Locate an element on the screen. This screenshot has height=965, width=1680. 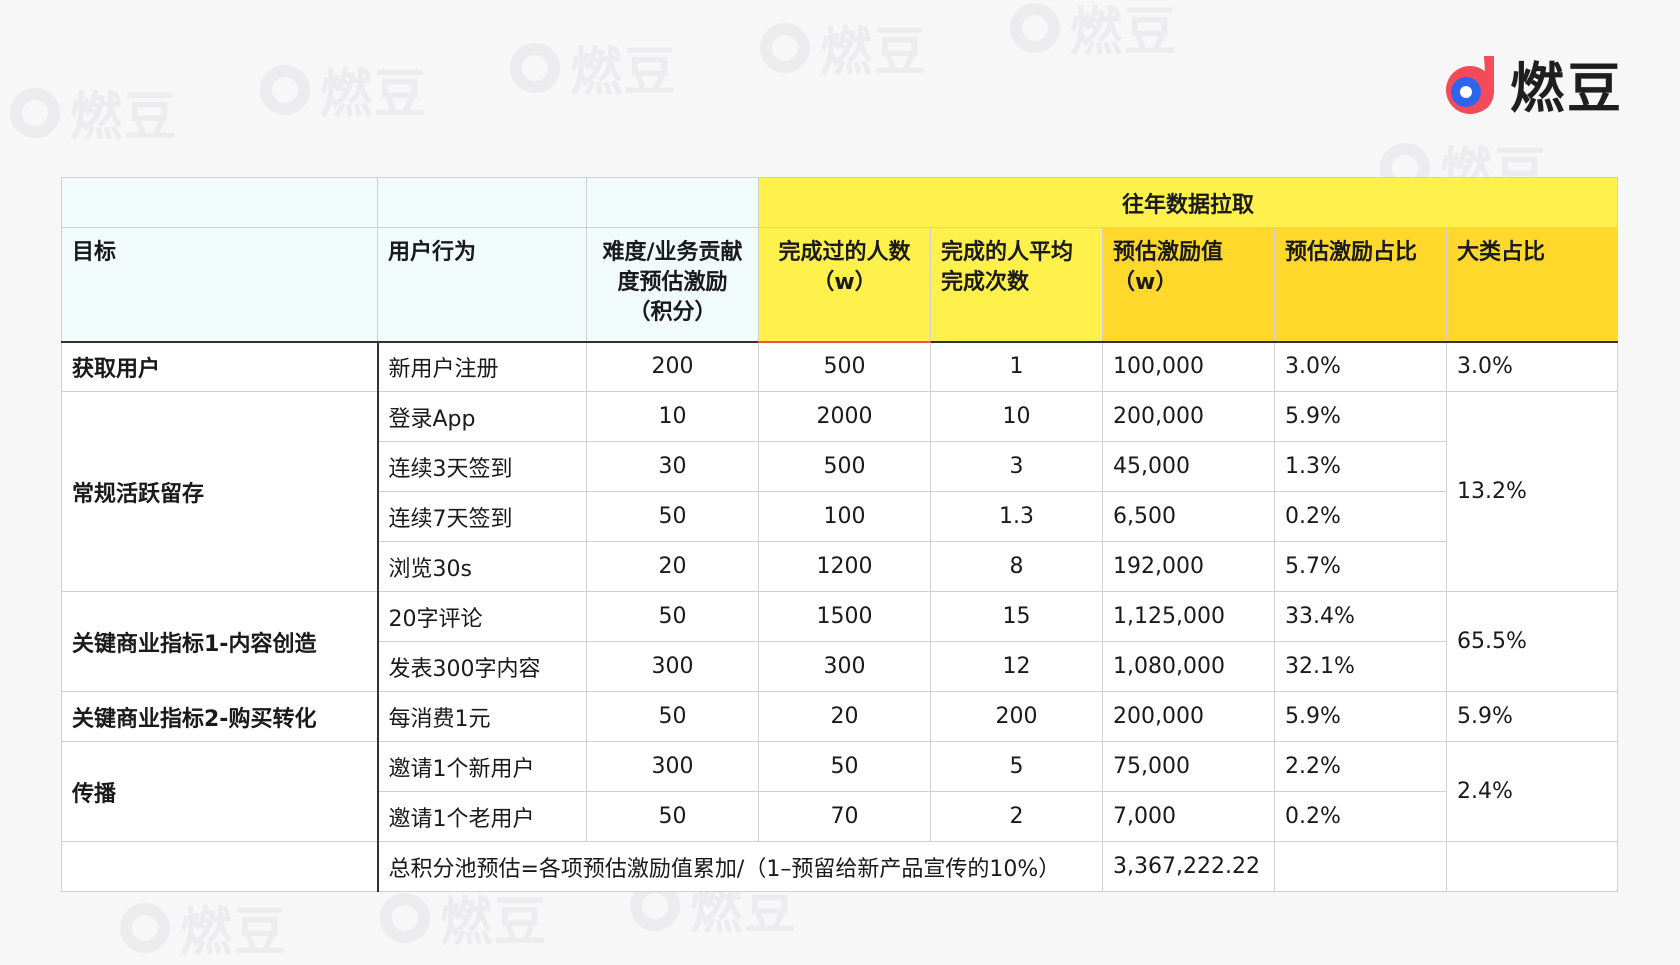
avg-cell: 10 is located at coordinates (1016, 416).